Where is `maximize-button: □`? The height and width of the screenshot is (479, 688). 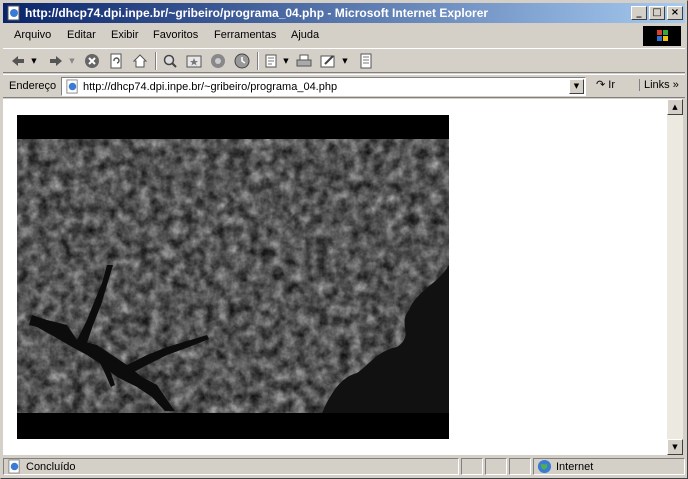 maximize-button: □ is located at coordinates (657, 13).